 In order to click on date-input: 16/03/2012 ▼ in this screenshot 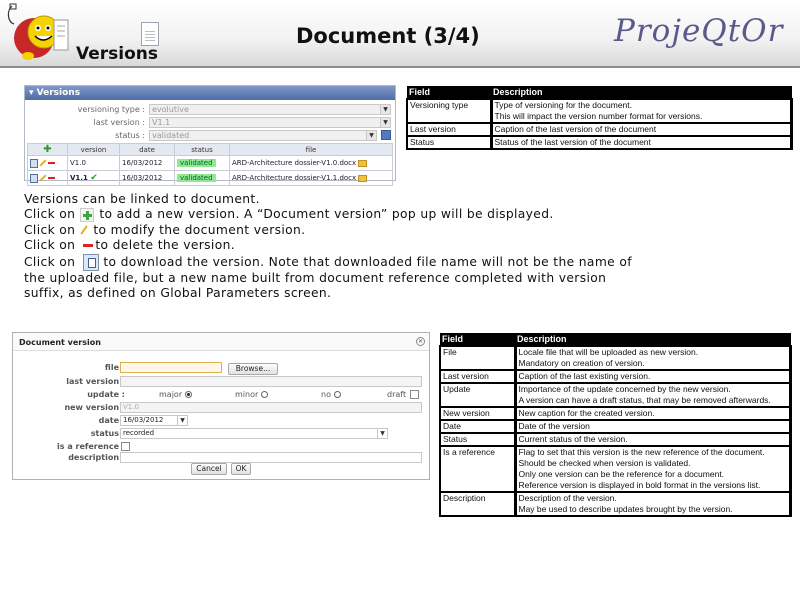, I will do `click(154, 420)`.